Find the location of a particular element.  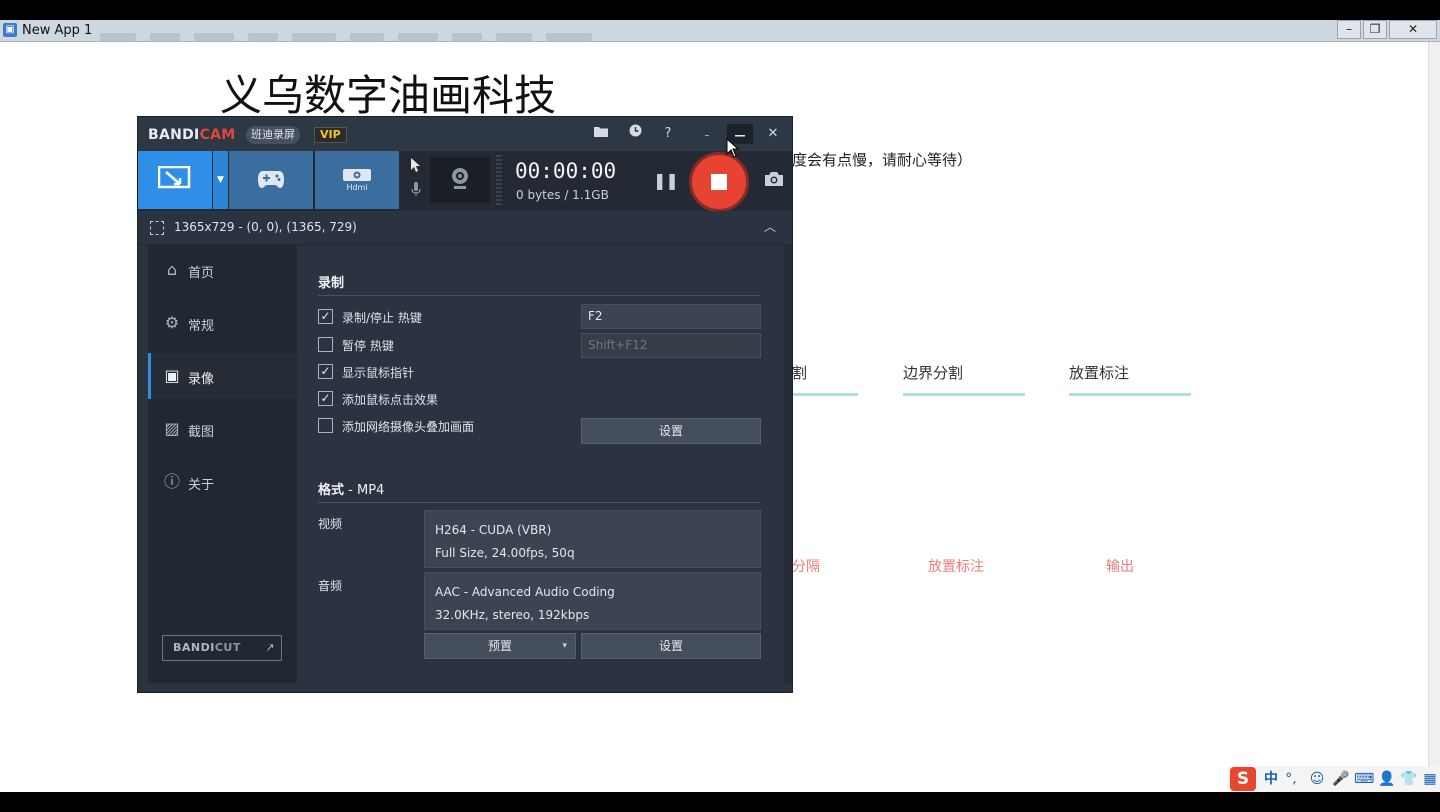

host-scrollbar is located at coordinates (1434, 417).